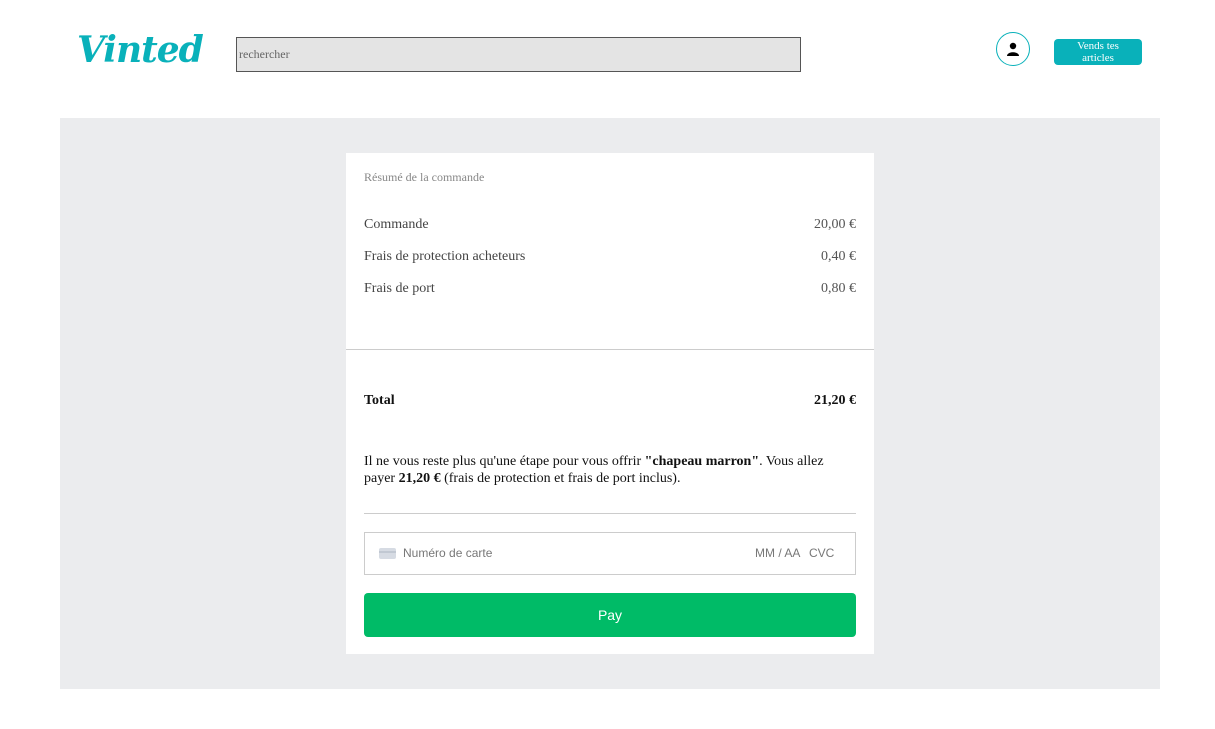  What do you see at coordinates (835, 400) in the screenshot?
I see `total-amount: 21,20 €` at bounding box center [835, 400].